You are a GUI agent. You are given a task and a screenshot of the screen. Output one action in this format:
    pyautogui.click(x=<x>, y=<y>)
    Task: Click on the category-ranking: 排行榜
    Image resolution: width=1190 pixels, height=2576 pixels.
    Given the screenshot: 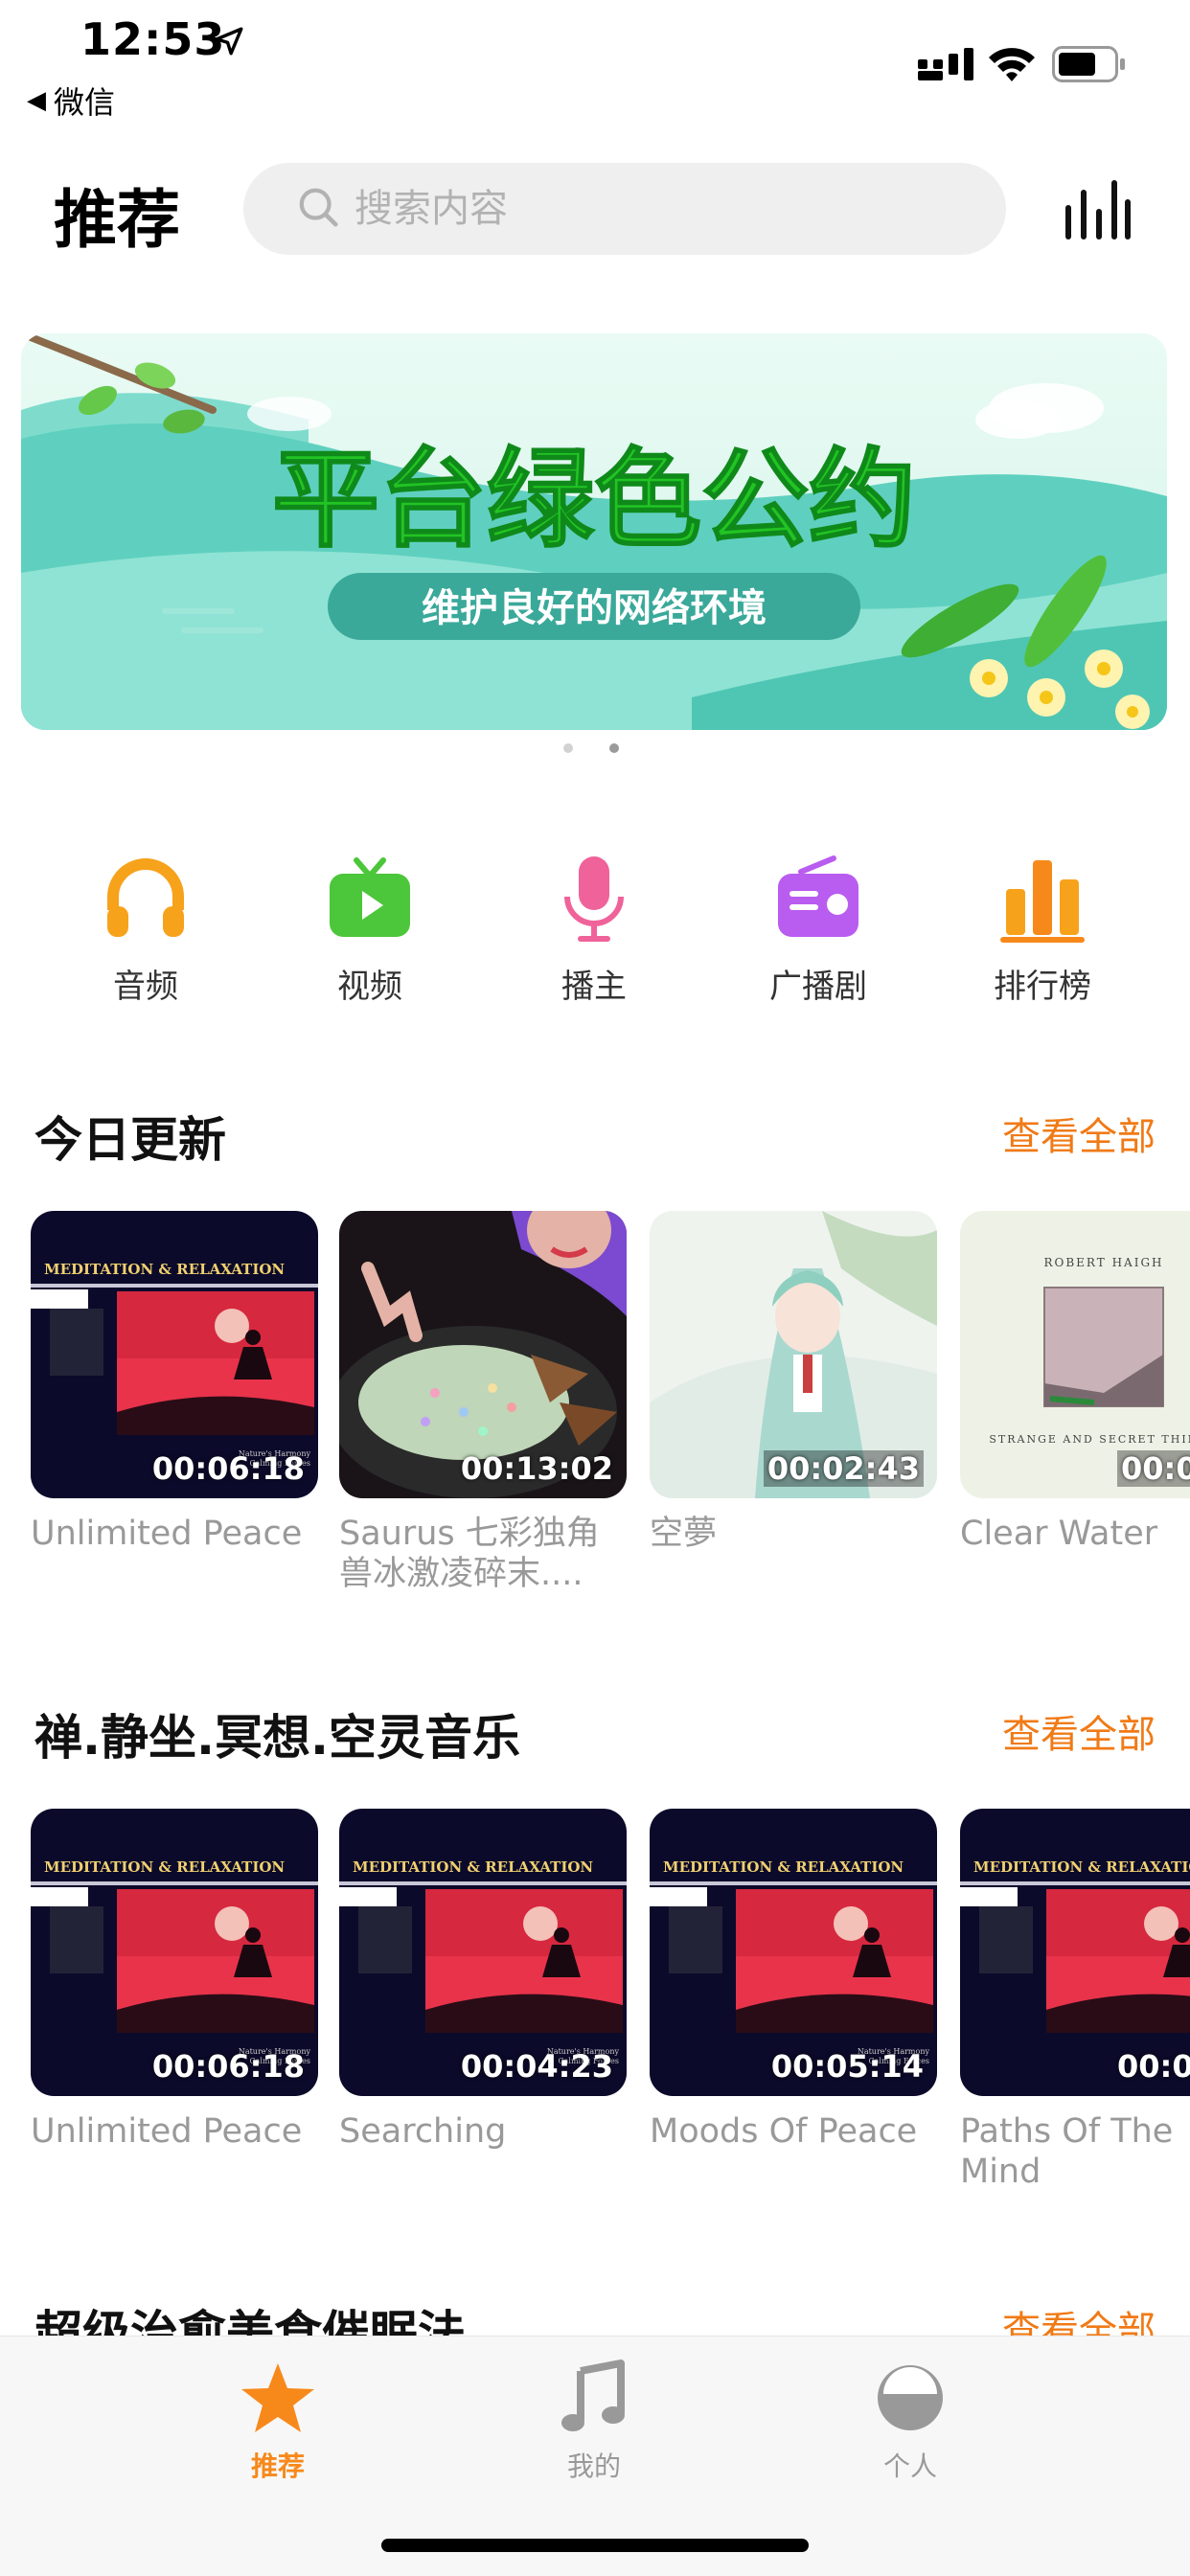 What is the action you would take?
    pyautogui.click(x=1042, y=930)
    